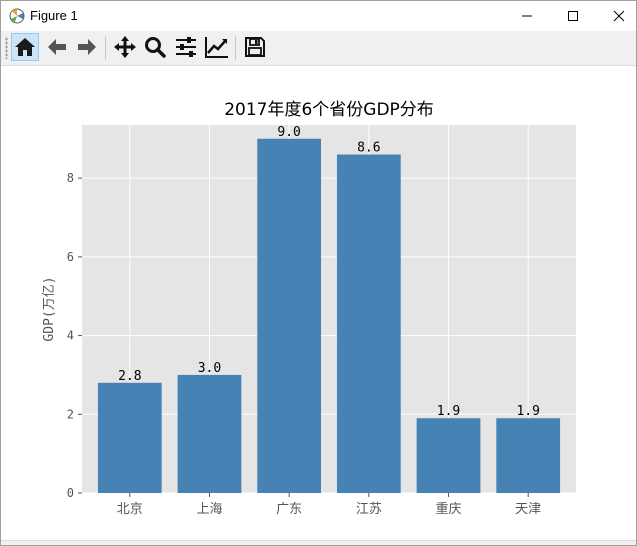  What do you see at coordinates (528, 509) in the screenshot?
I see `x-tick-label: 天津` at bounding box center [528, 509].